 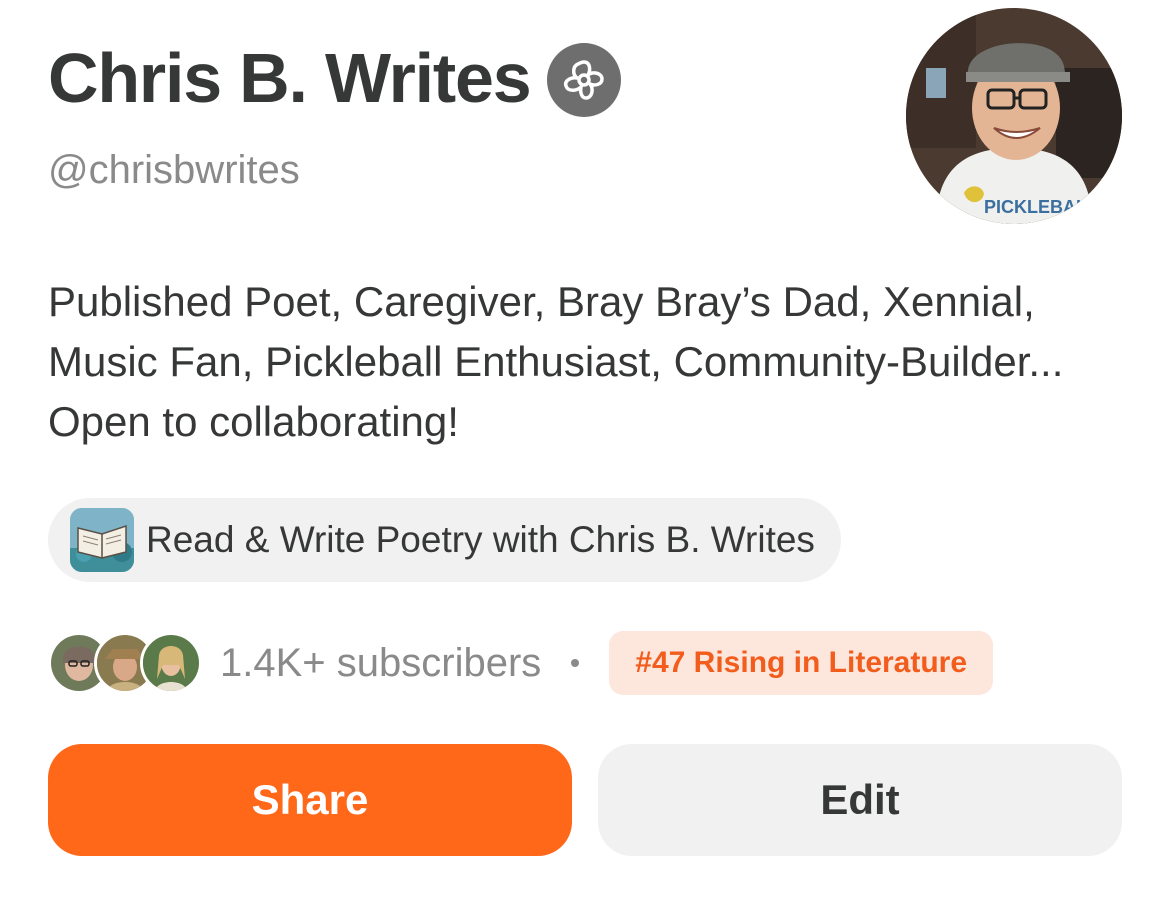 What do you see at coordinates (171, 663) in the screenshot?
I see `avatar` at bounding box center [171, 663].